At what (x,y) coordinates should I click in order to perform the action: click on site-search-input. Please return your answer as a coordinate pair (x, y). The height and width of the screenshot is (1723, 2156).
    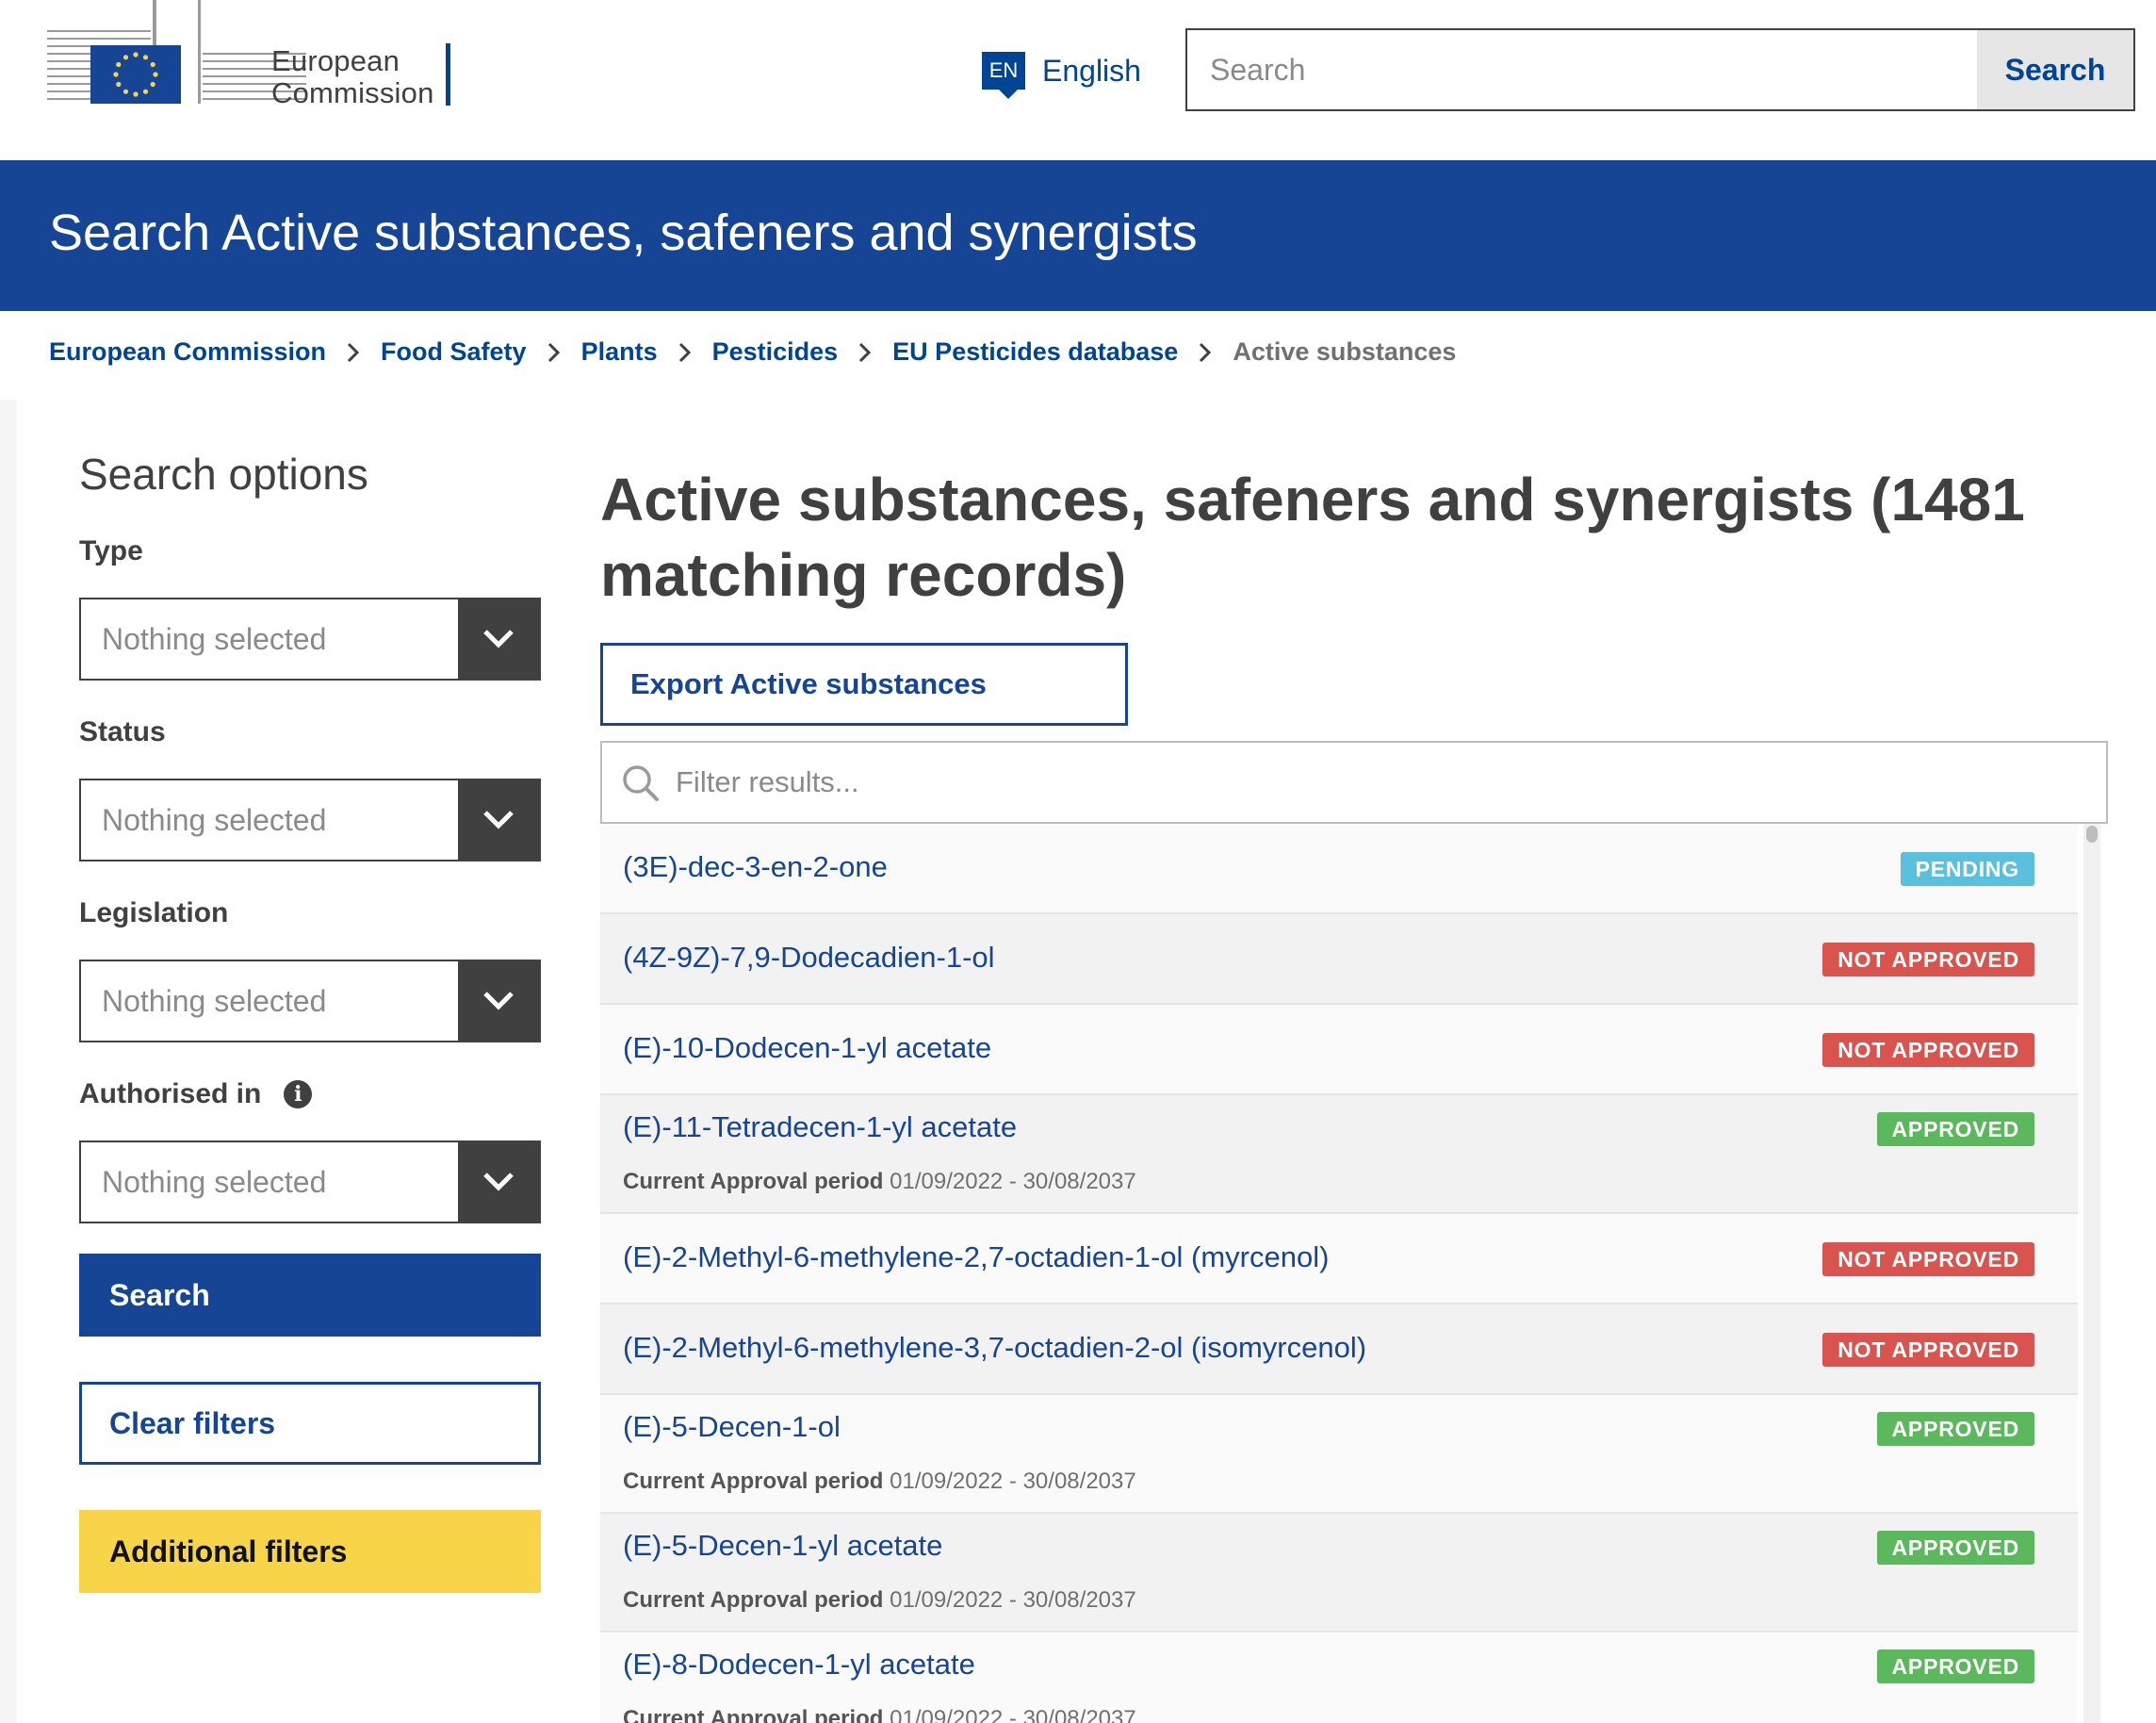
    Looking at the image, I should click on (1582, 69).